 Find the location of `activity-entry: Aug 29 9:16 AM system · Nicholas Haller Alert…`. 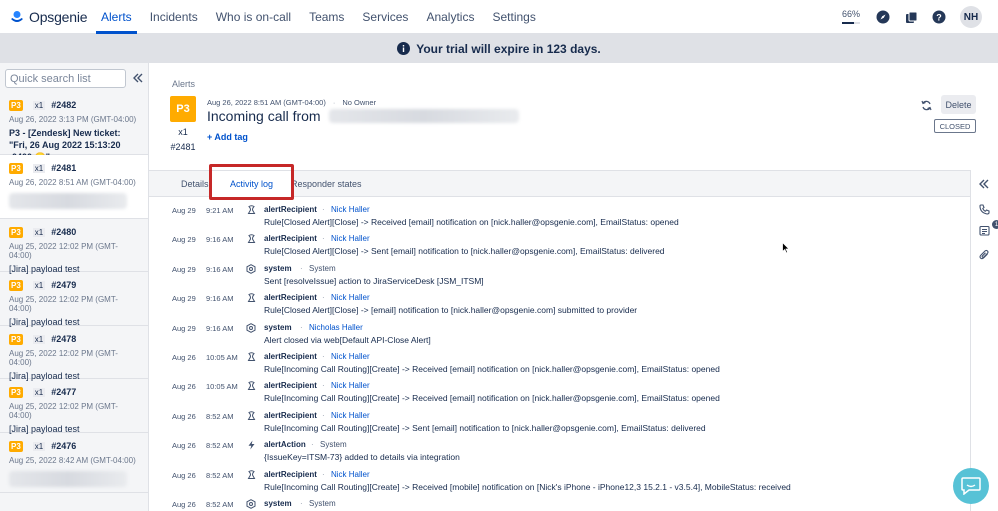

activity-entry: Aug 29 9:16 AM system · Nicholas Haller Alert… is located at coordinates (559, 332).